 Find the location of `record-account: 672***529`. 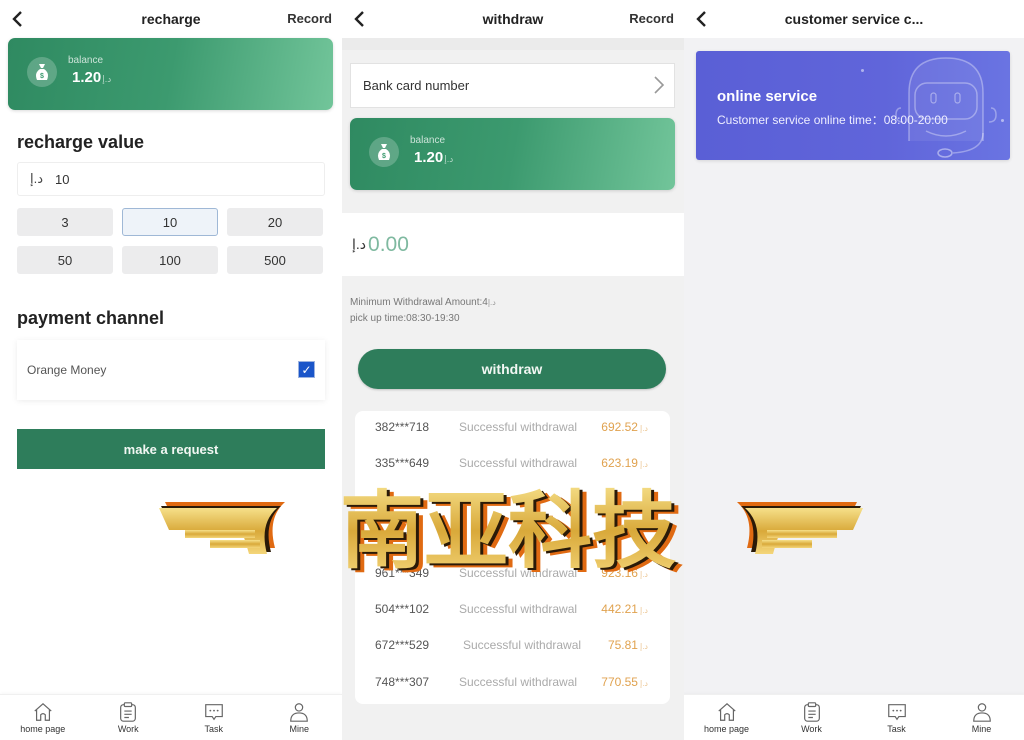

record-account: 672***529 is located at coordinates (402, 645).